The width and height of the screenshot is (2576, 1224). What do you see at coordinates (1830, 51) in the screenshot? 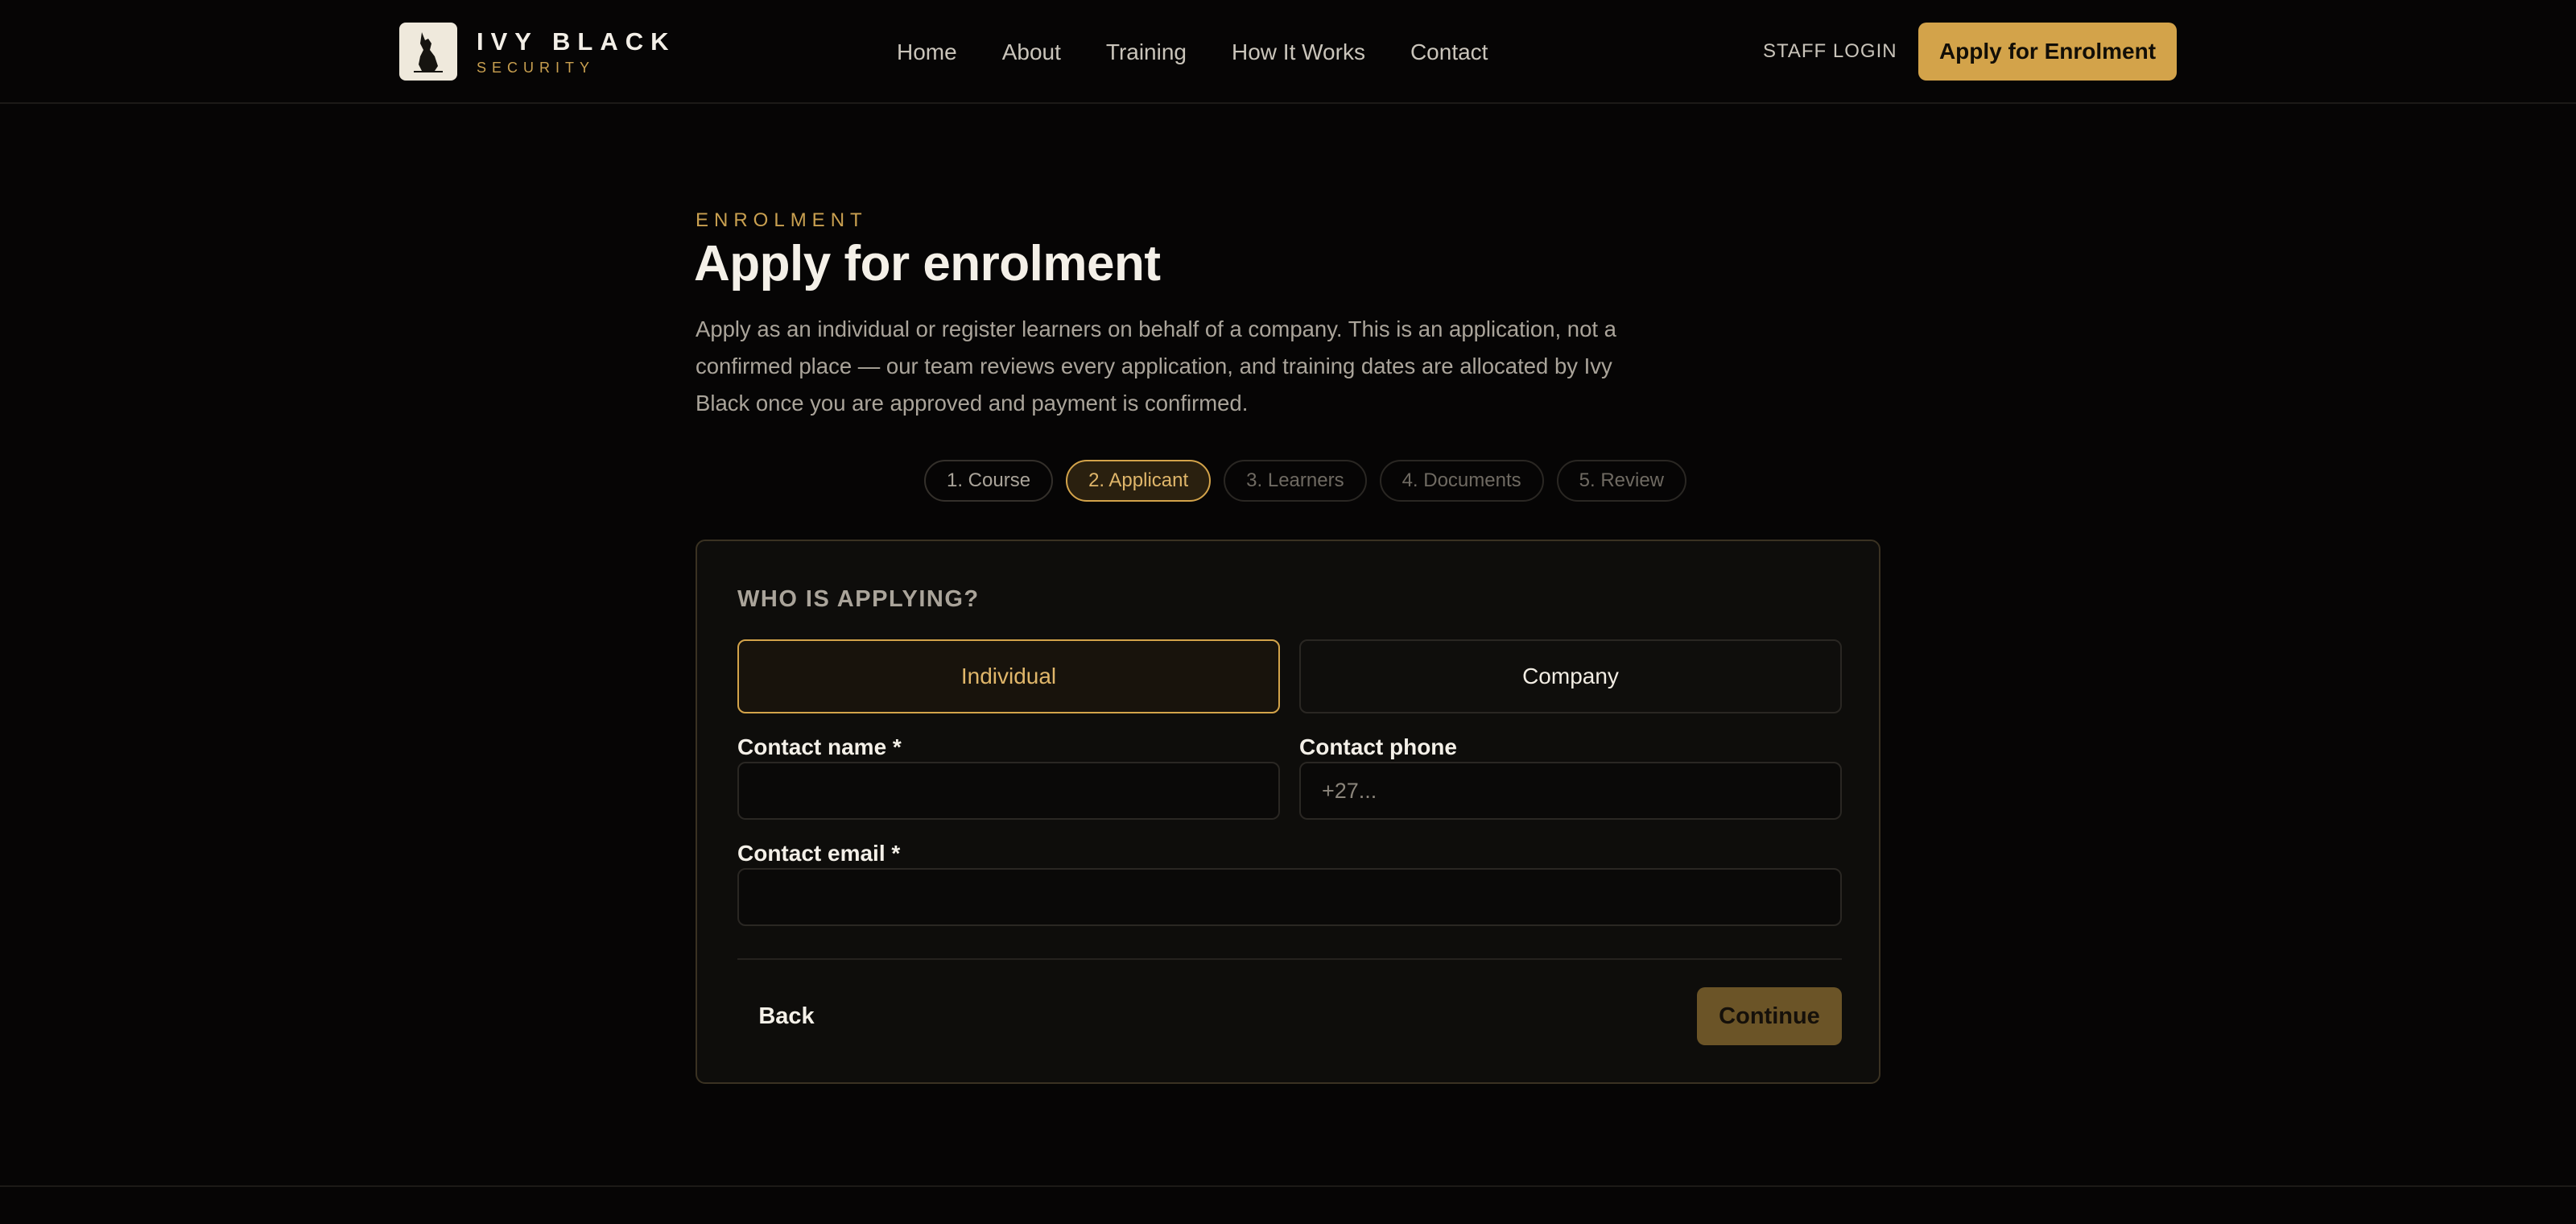
I see `staff-login-link: STAFF LOGIN` at bounding box center [1830, 51].